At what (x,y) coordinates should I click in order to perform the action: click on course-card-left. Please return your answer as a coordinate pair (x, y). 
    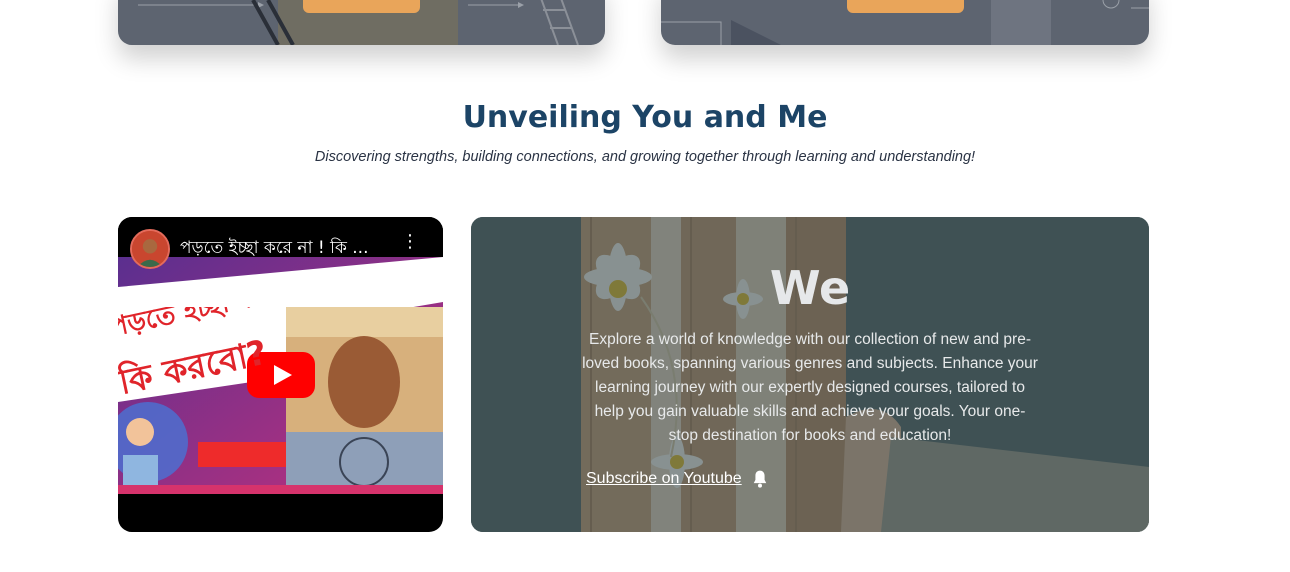
    Looking at the image, I should click on (361, 22).